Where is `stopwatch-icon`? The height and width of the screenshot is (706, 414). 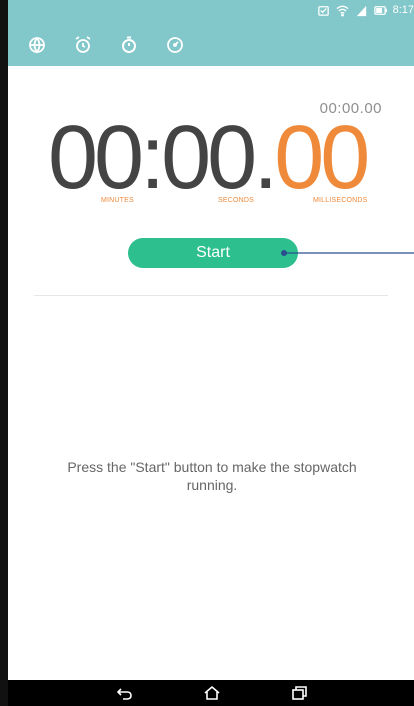 stopwatch-icon is located at coordinates (129, 45).